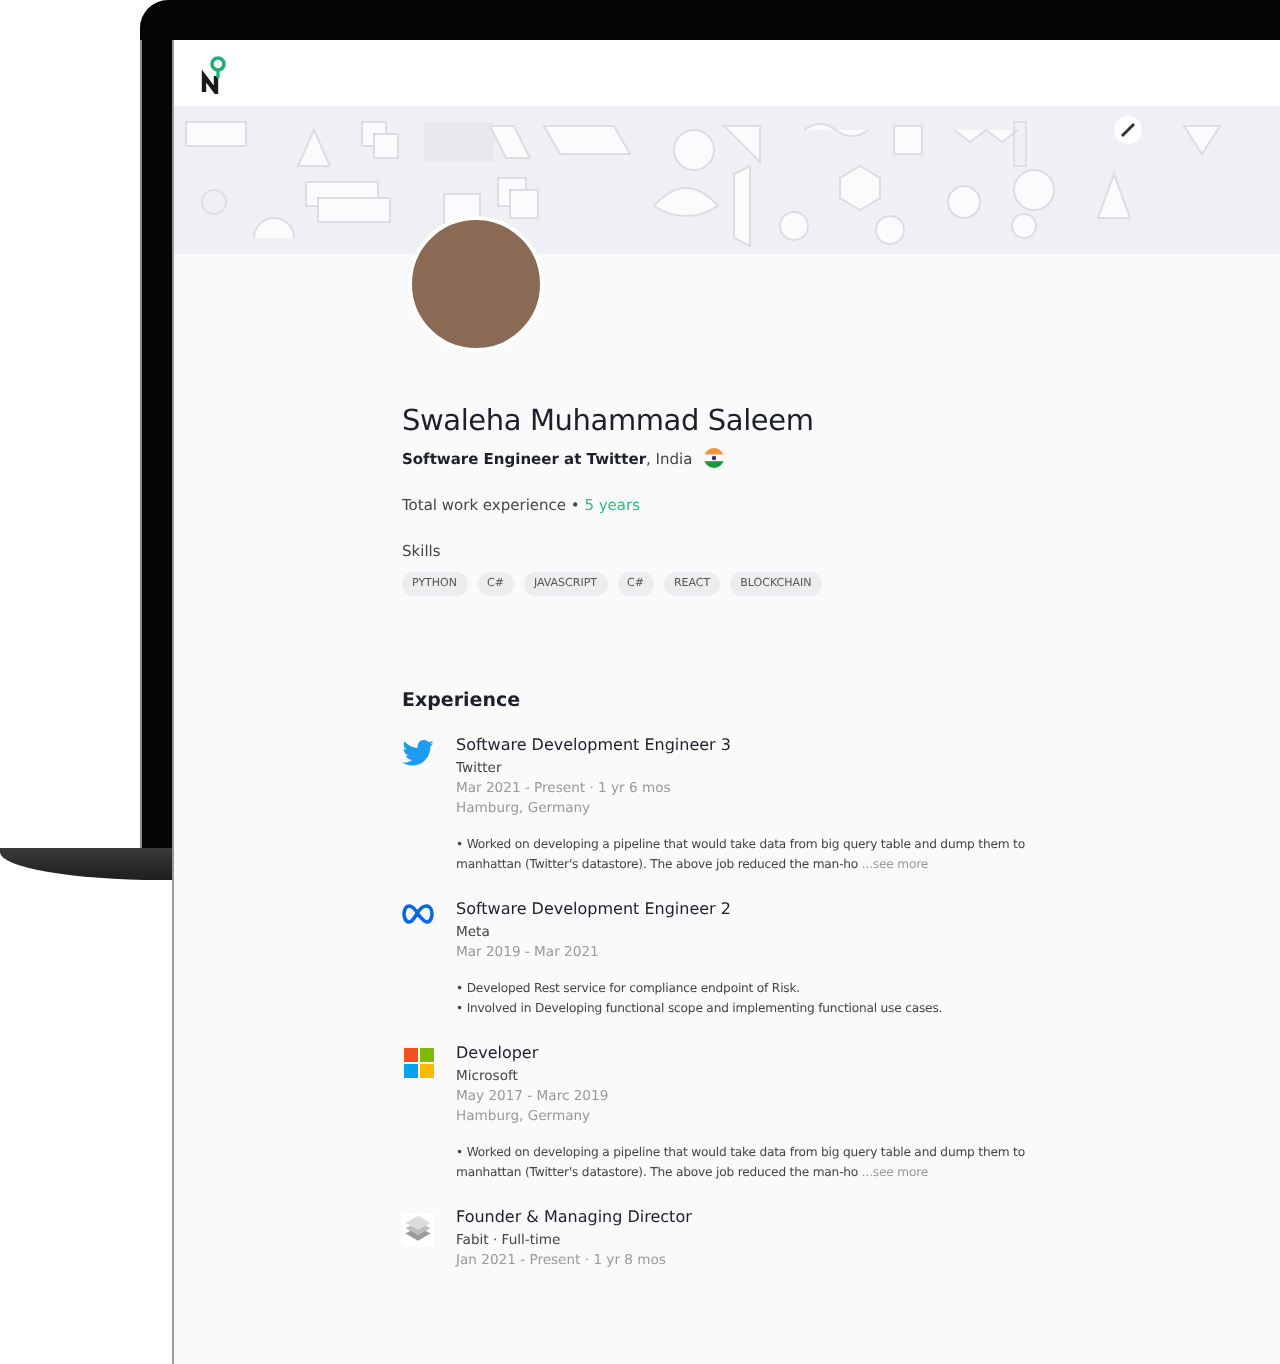  What do you see at coordinates (418, 1063) in the screenshot?
I see `four-squares-icon` at bounding box center [418, 1063].